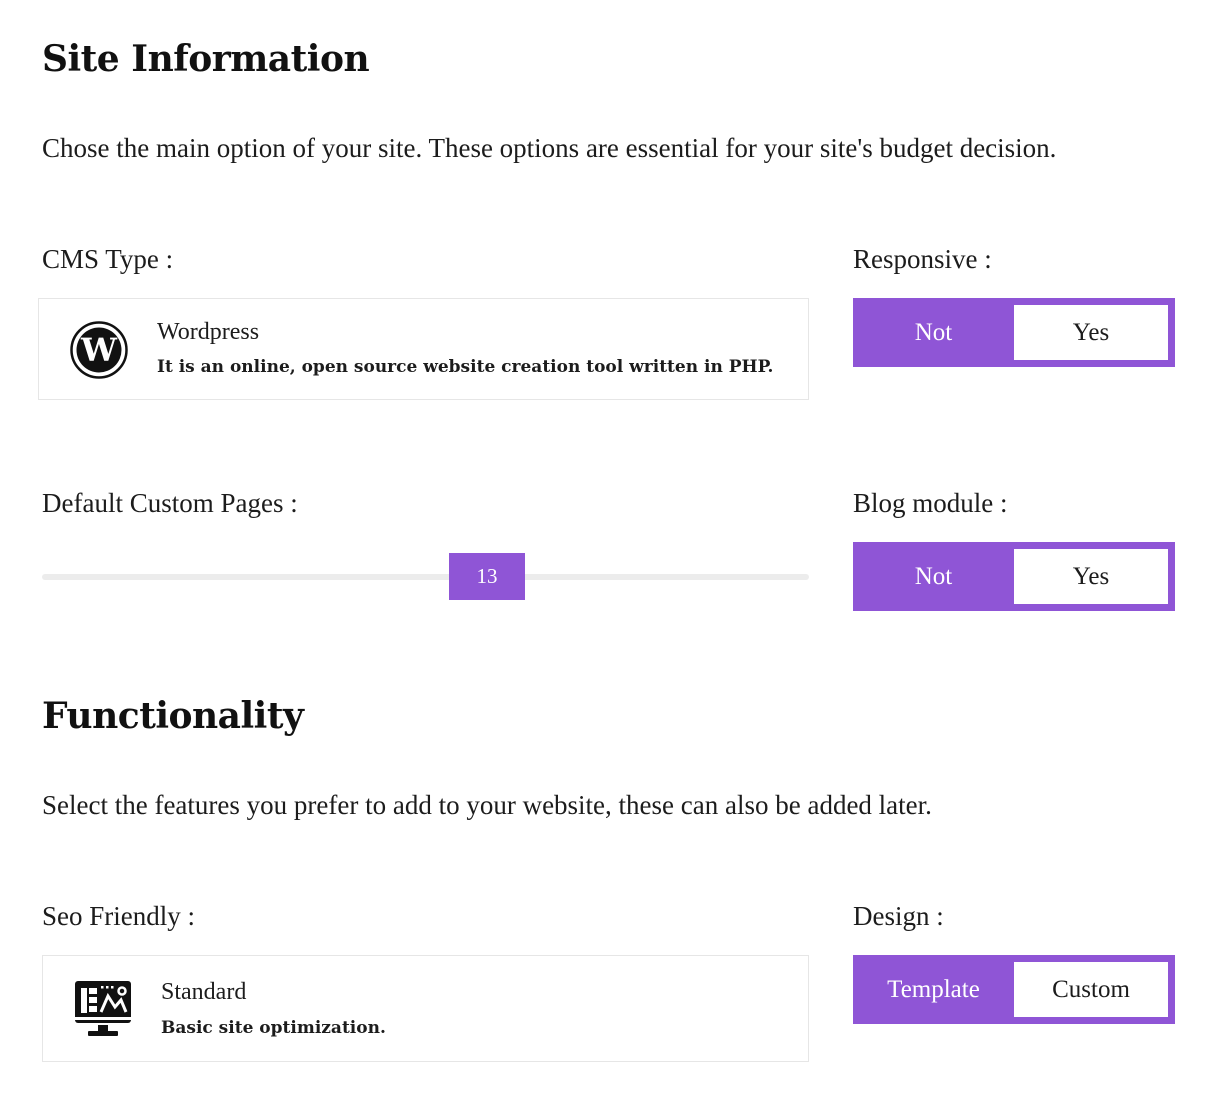  I want to click on functionality-title: Functionality, so click(173, 716).